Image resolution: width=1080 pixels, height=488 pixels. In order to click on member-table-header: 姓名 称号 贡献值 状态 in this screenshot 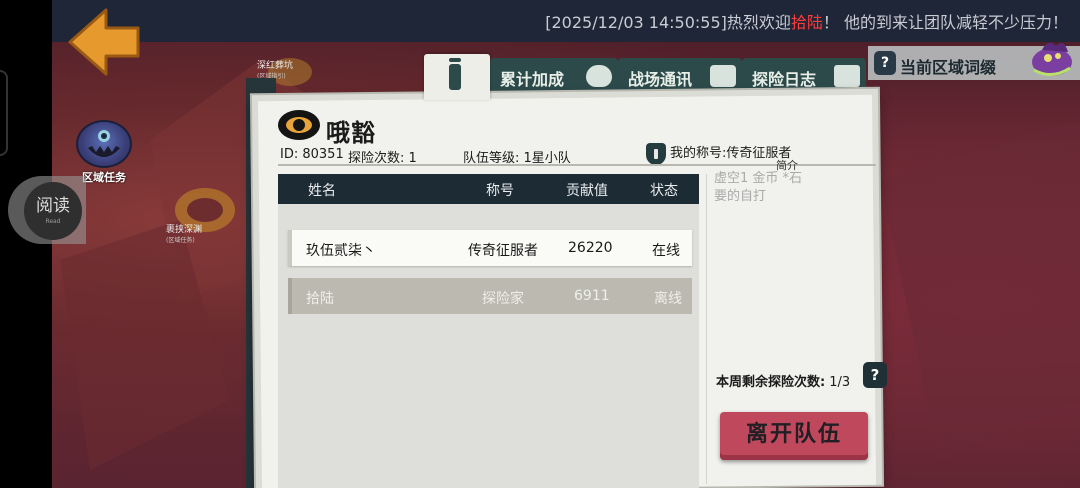, I will do `click(488, 189)`.